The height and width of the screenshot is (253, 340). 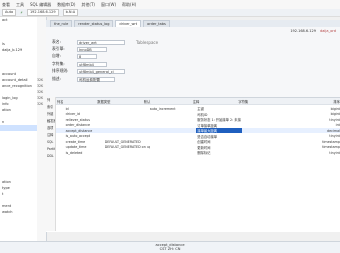 I want to click on table-cell: 创建时间, so click(x=204, y=142).